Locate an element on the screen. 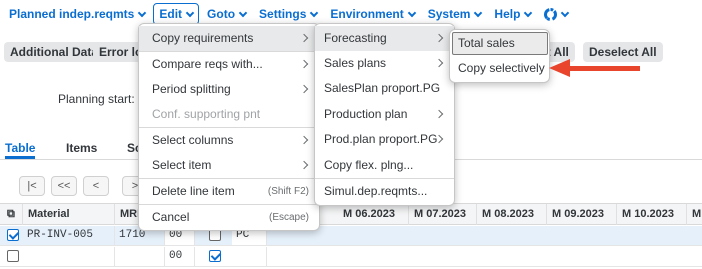 The image size is (702, 269). additional-data-button: Additional Data is located at coordinates (54, 52).